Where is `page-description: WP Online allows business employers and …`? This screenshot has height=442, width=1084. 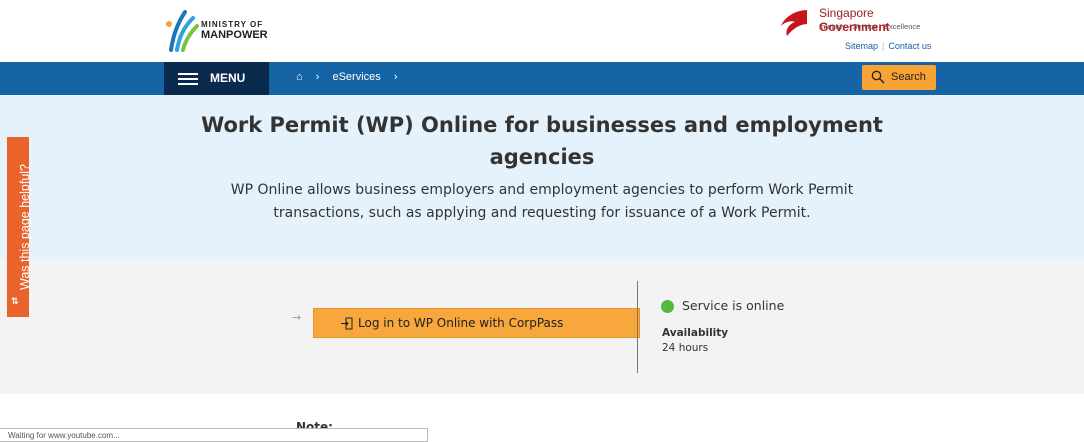 page-description: WP Online allows business employers and … is located at coordinates (542, 201).